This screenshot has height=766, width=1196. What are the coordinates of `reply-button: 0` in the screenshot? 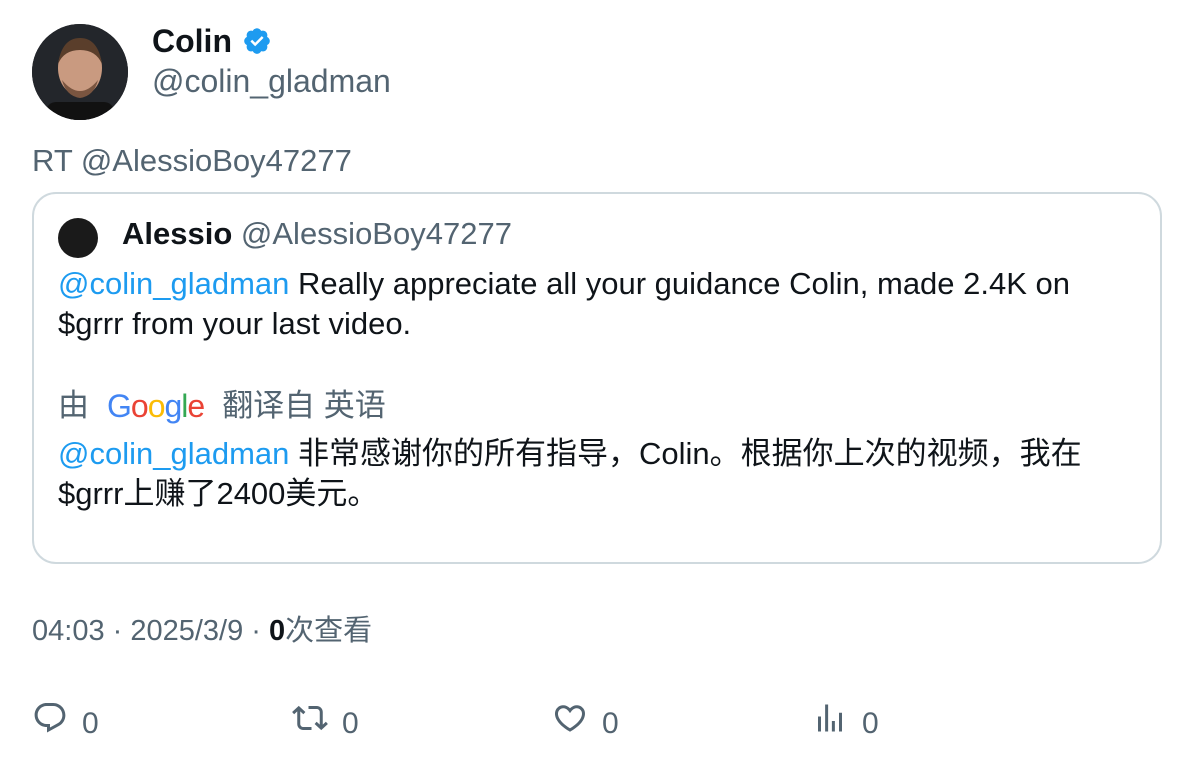 It's located at (65, 723).